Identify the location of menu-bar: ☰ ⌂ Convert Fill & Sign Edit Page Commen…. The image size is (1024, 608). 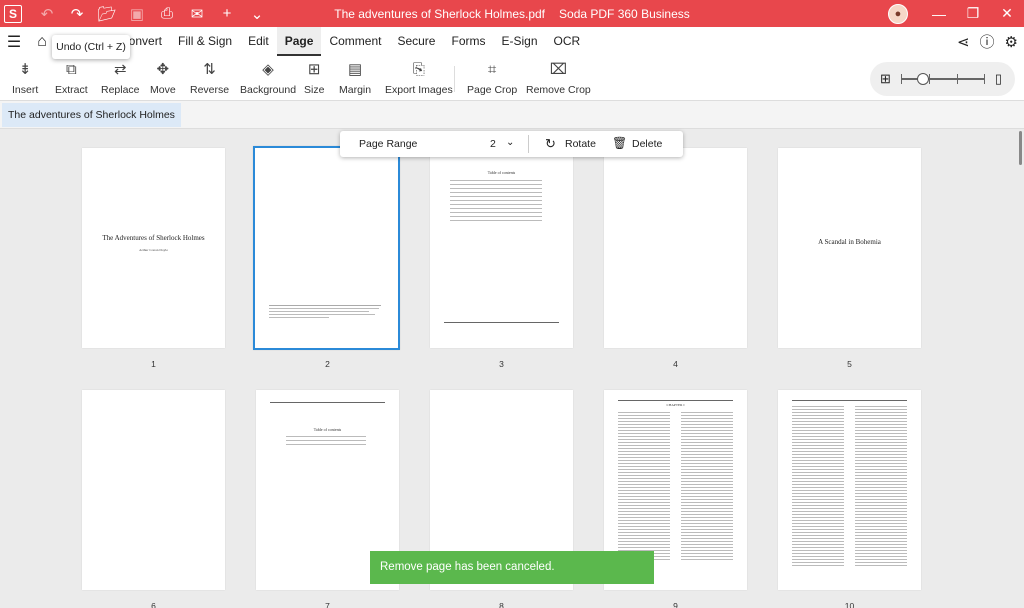
(512, 41).